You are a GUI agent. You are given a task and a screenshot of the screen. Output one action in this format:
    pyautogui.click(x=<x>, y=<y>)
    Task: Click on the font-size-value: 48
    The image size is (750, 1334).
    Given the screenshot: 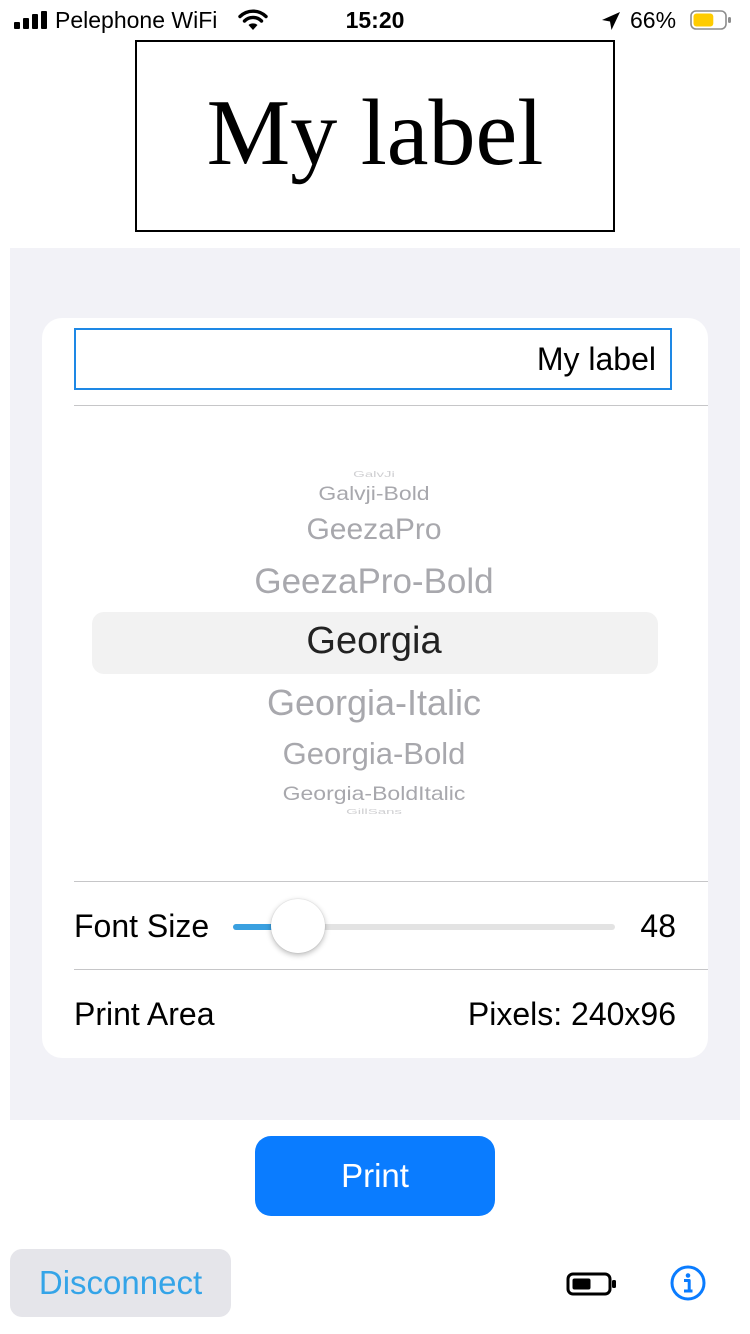 What is the action you would take?
    pyautogui.click(x=658, y=926)
    